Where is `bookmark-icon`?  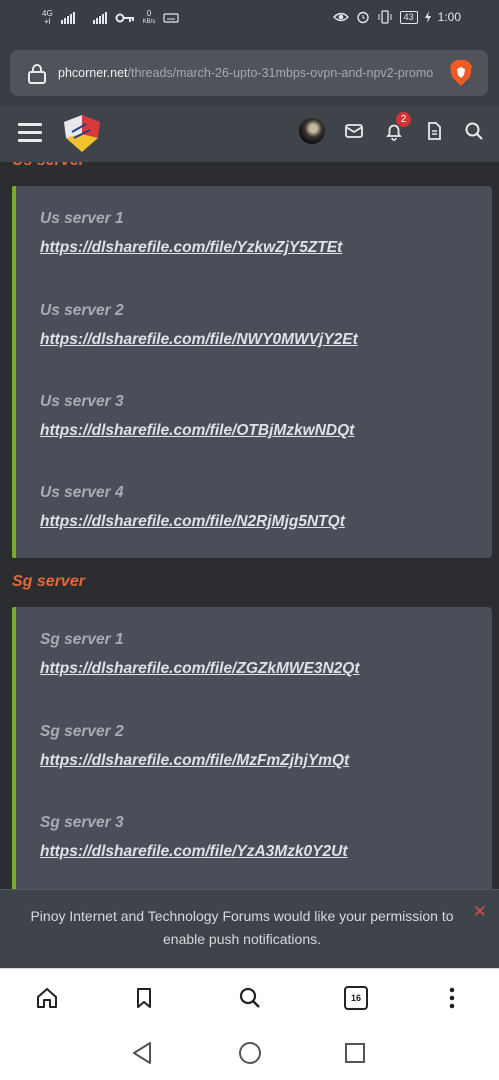 bookmark-icon is located at coordinates (144, 998).